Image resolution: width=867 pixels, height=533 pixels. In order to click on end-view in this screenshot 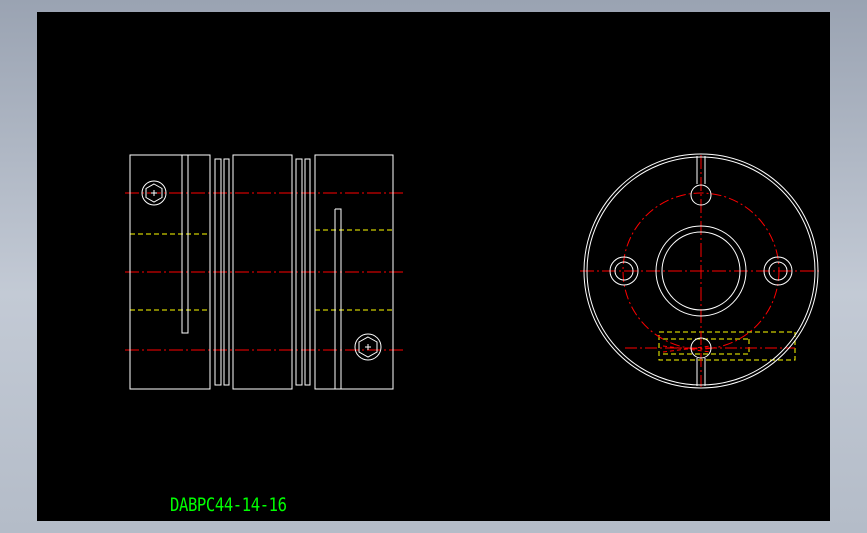, I will do `click(701, 271)`.